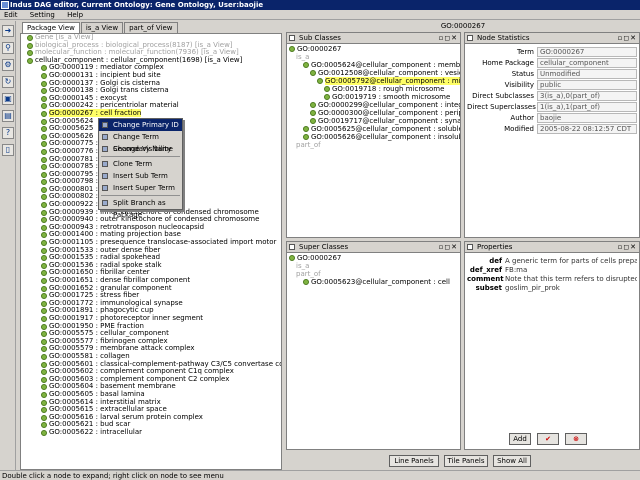 The height and width of the screenshot is (480, 640). Describe the element at coordinates (8, 99) in the screenshot. I see `save-icon: ▣` at that location.